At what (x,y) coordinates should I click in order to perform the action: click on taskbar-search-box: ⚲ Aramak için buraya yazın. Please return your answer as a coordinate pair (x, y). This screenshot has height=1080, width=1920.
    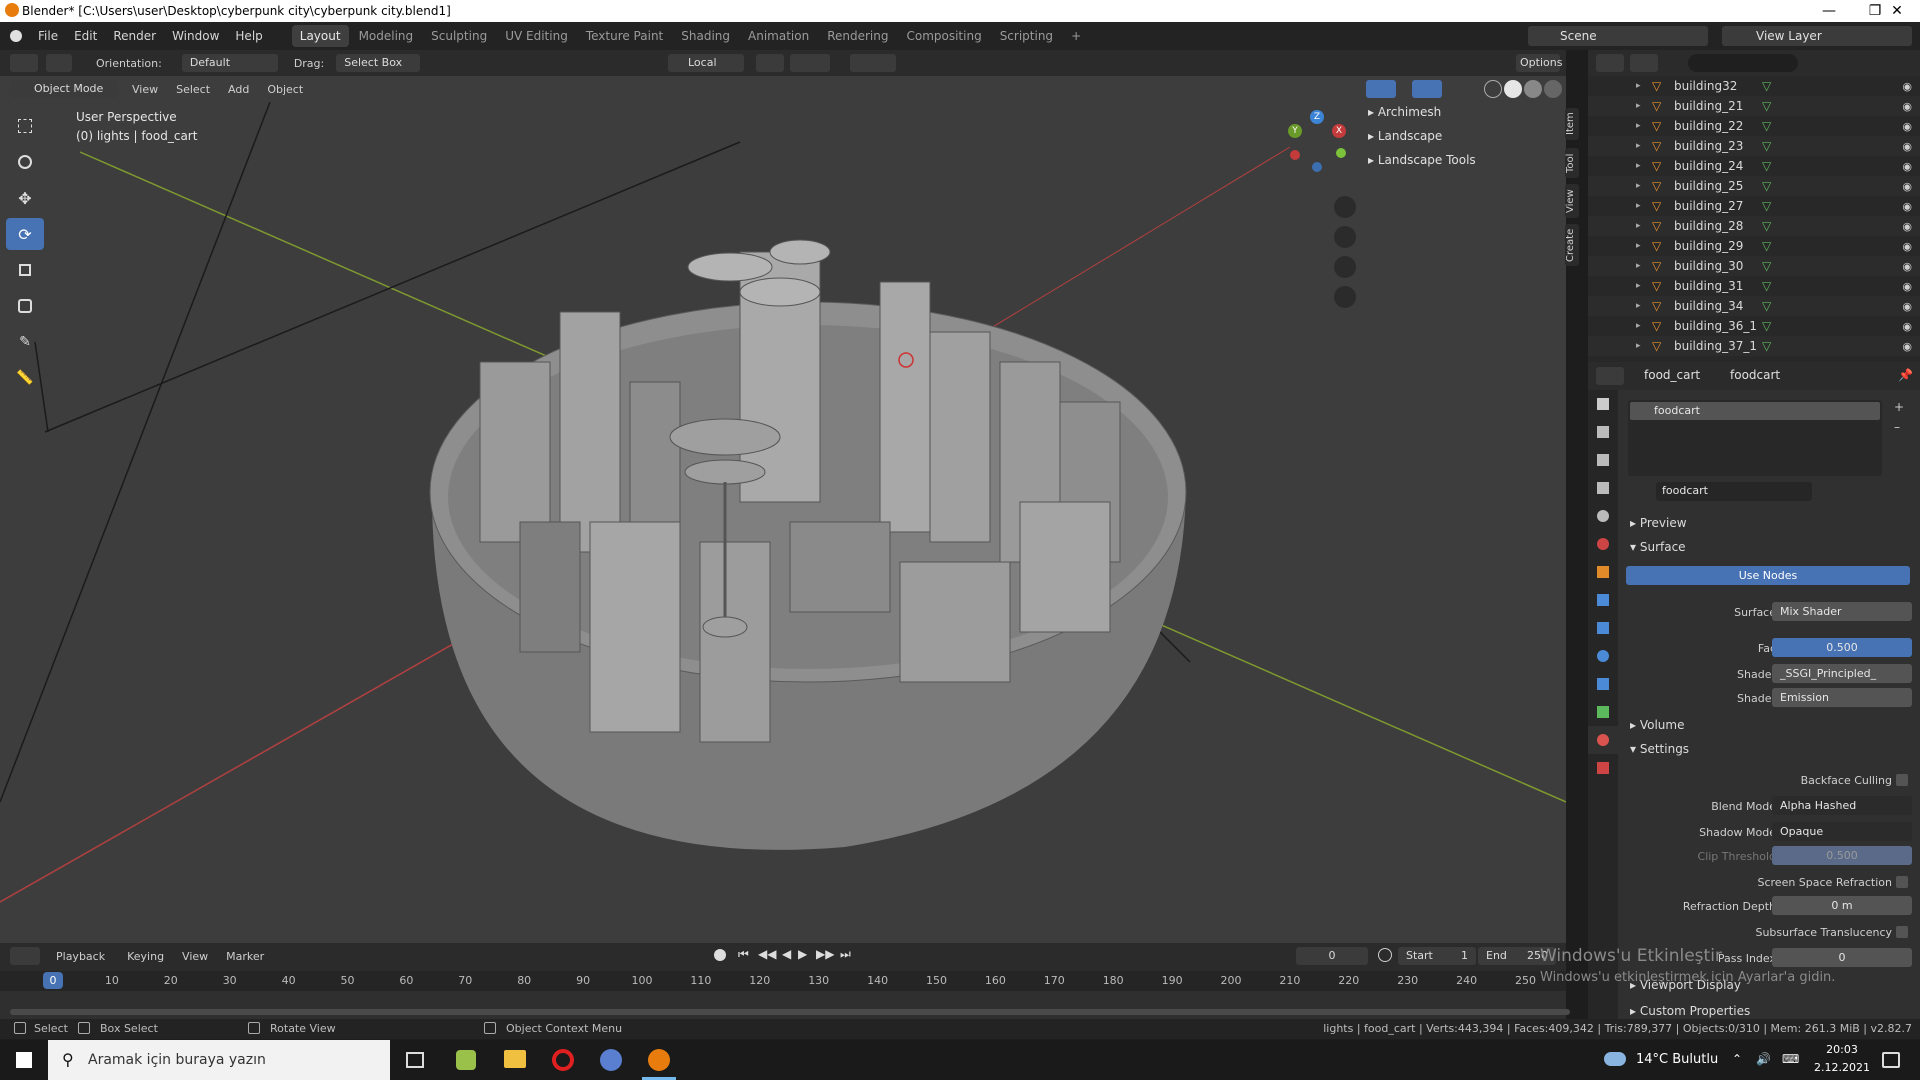
    Looking at the image, I should click on (219, 1060).